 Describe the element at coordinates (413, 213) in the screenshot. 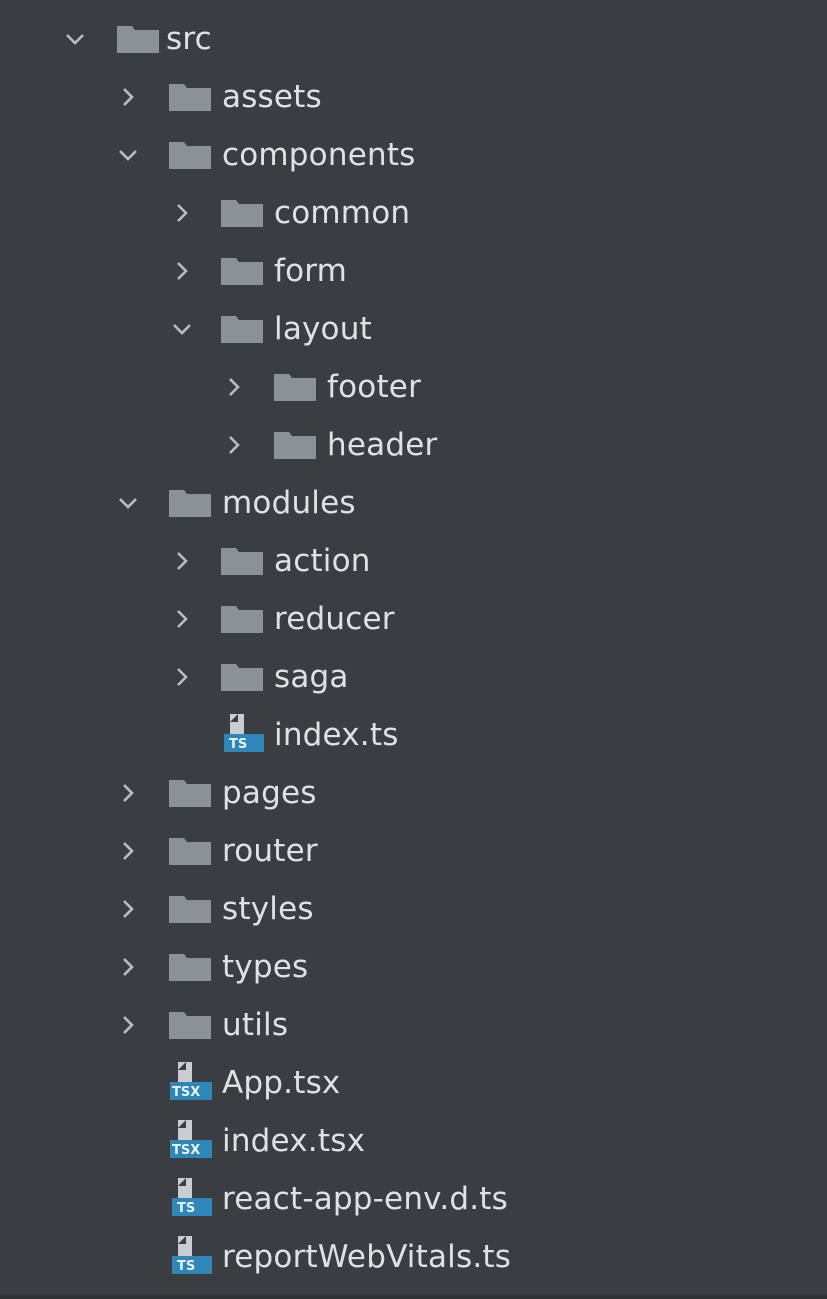

I see `tree-folder-common: common` at that location.